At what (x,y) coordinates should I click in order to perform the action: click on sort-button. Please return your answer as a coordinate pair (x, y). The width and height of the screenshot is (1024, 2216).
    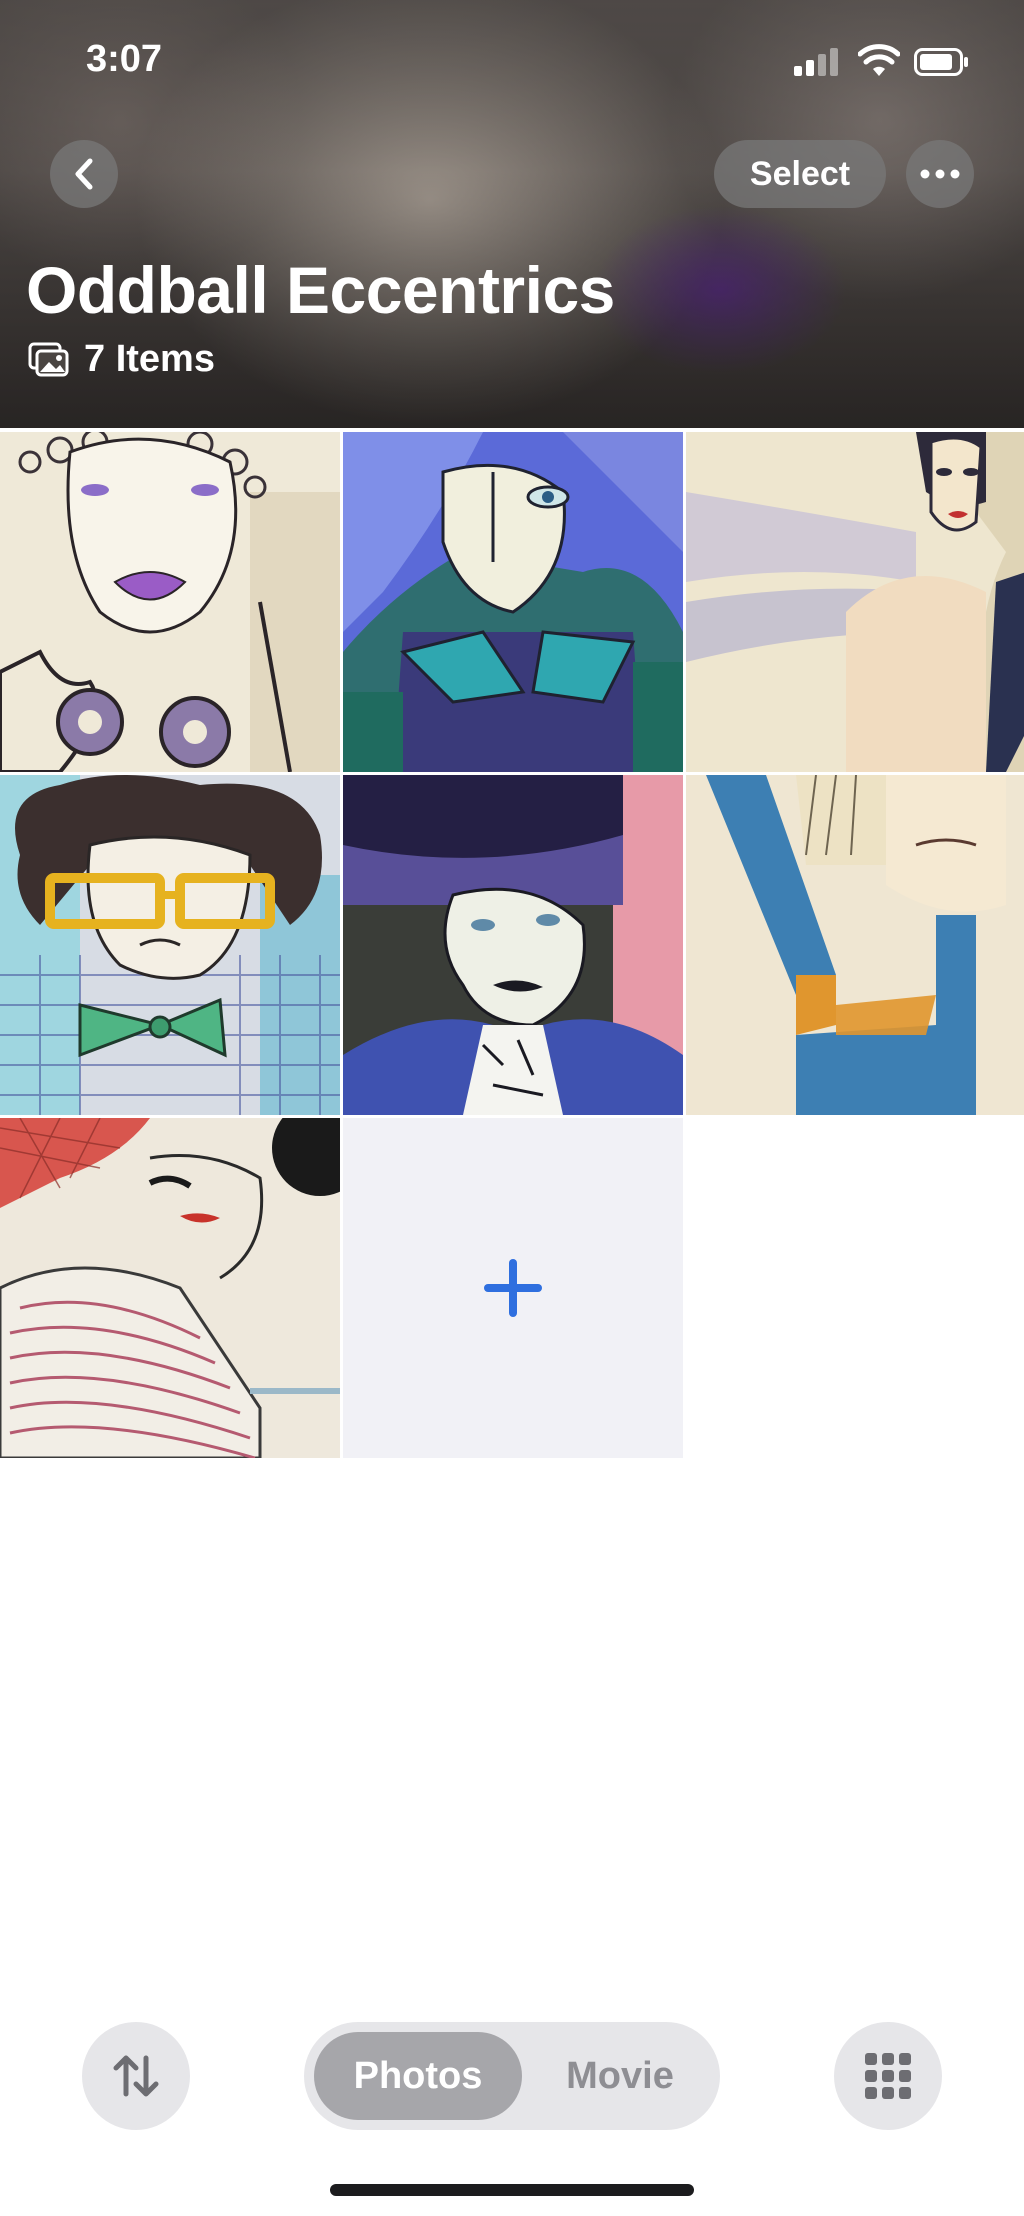
    Looking at the image, I should click on (136, 2076).